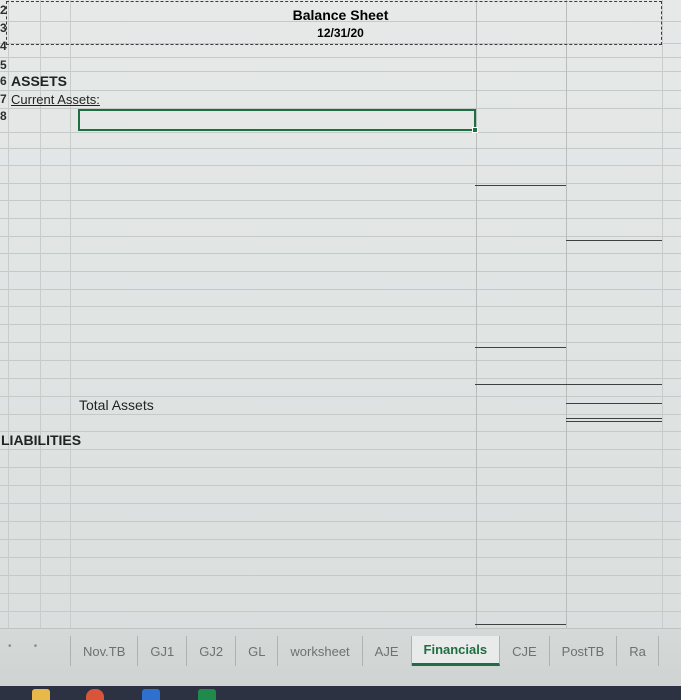 This screenshot has height=700, width=681. What do you see at coordinates (41, 440) in the screenshot?
I see `liabilities-heading: LIABILITIES` at bounding box center [41, 440].